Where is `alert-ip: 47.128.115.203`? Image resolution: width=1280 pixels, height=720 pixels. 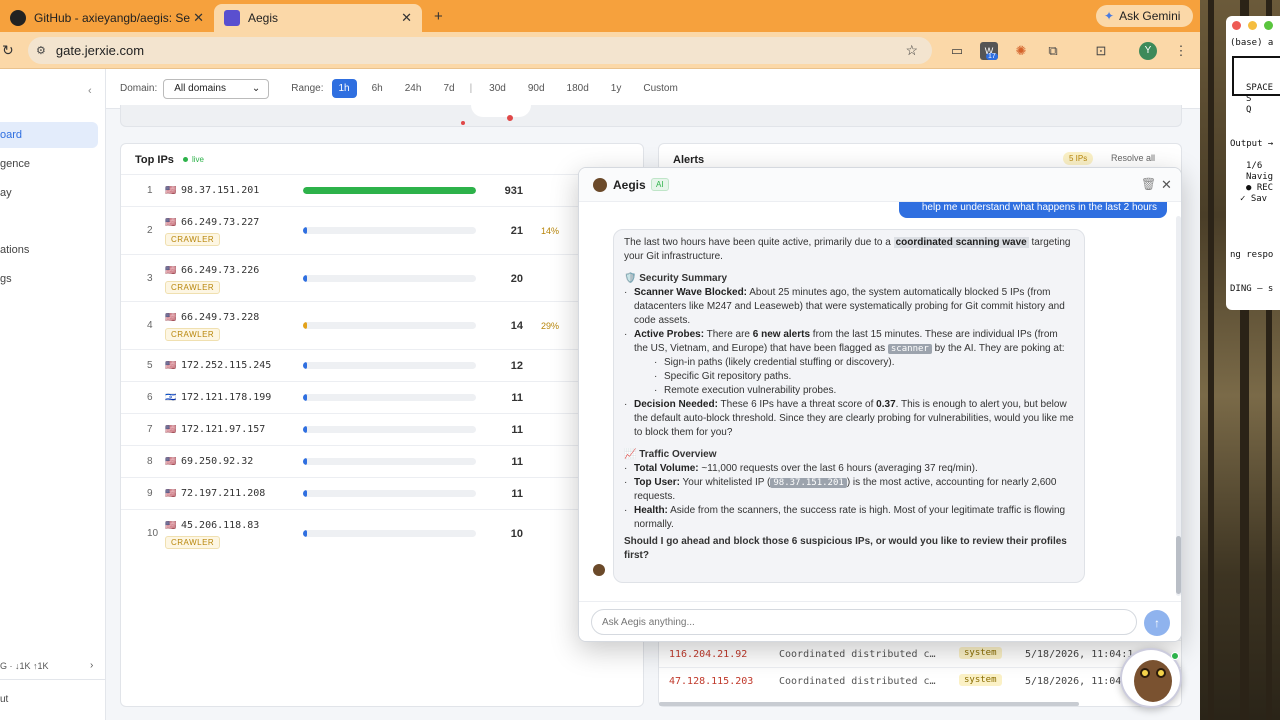 alert-ip: 47.128.115.203 is located at coordinates (711, 681).